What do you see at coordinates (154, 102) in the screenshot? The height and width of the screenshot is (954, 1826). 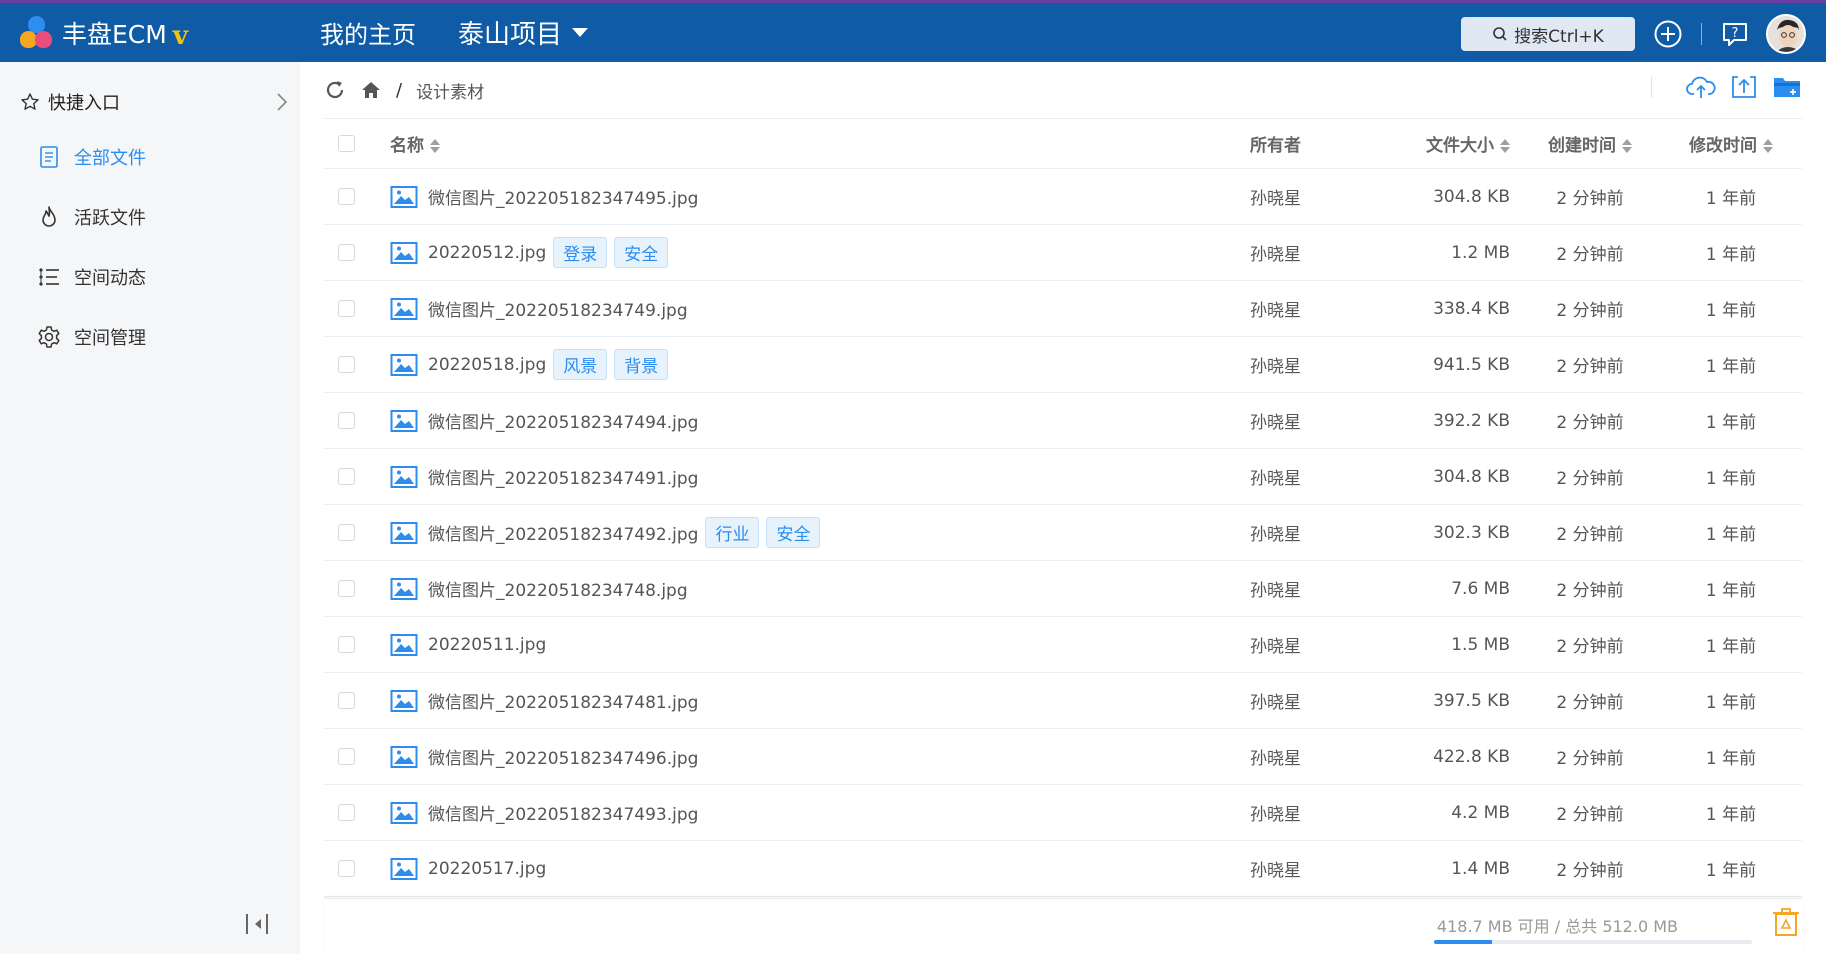 I see `quick-access: 快捷入口` at bounding box center [154, 102].